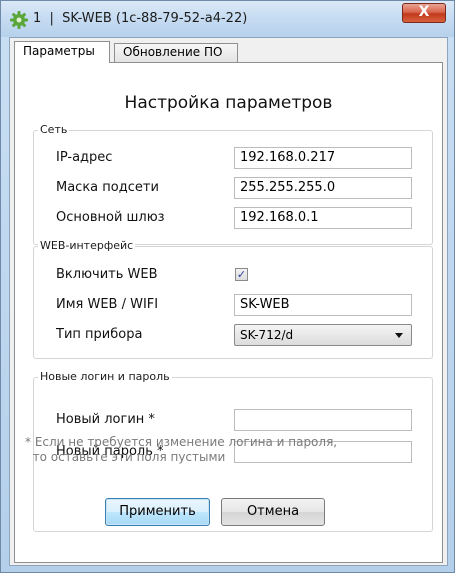 This screenshot has width=455, height=573. What do you see at coordinates (62, 52) in the screenshot?
I see `tab-parameters: Параметры` at bounding box center [62, 52].